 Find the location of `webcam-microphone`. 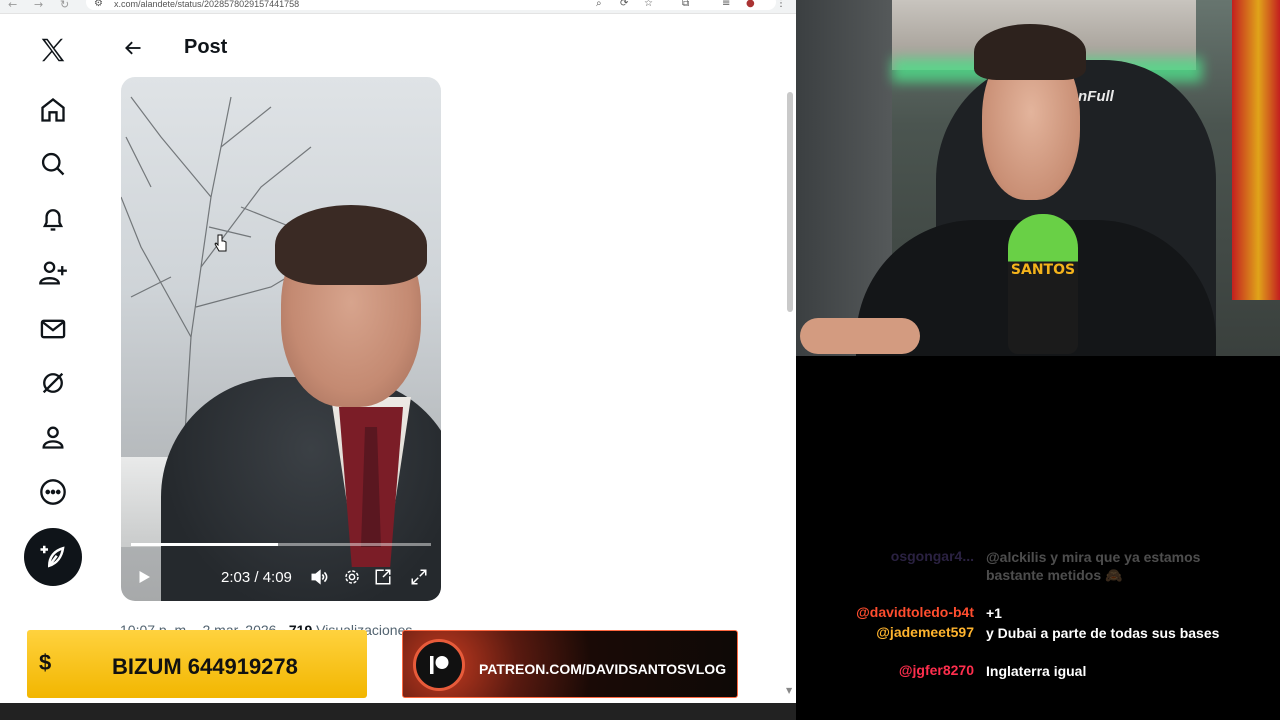

webcam-microphone is located at coordinates (1043, 284).